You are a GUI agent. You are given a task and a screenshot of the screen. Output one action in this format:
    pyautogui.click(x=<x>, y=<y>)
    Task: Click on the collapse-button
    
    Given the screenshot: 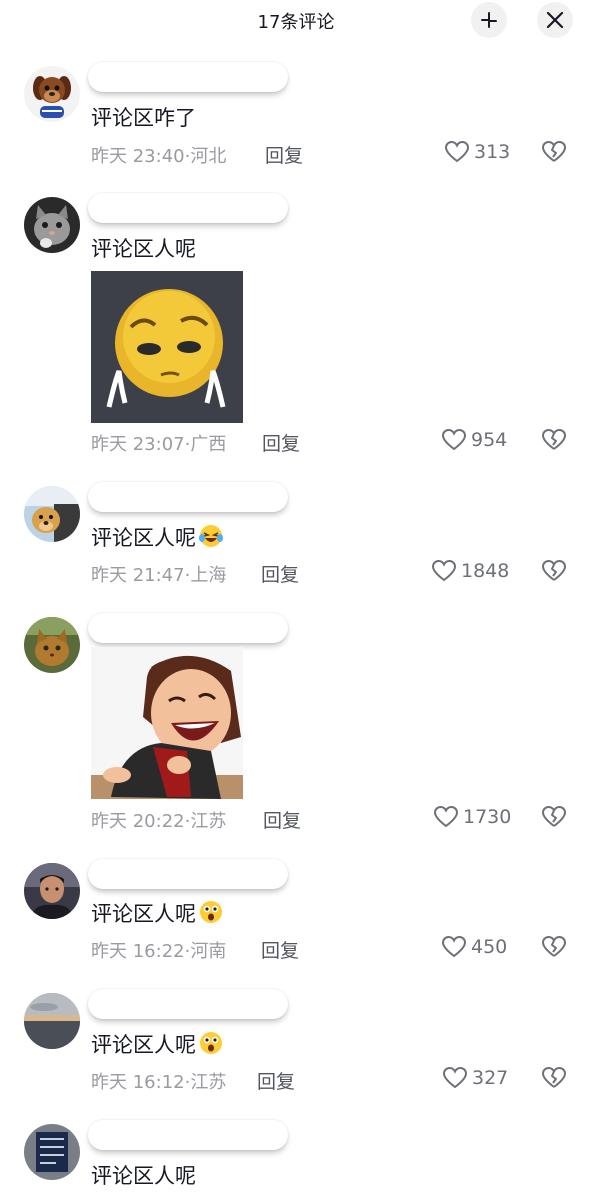 What is the action you would take?
    pyautogui.click(x=489, y=20)
    